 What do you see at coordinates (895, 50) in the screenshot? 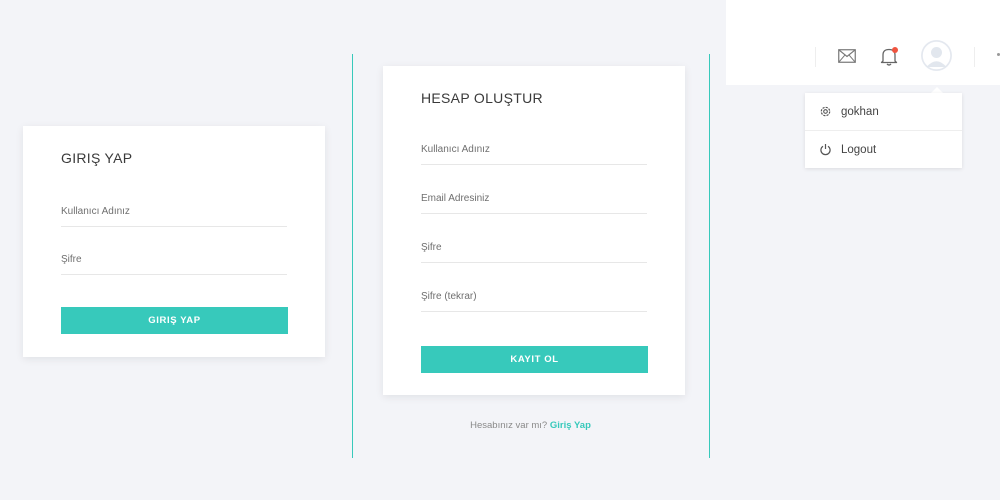
I see `notification-dot` at bounding box center [895, 50].